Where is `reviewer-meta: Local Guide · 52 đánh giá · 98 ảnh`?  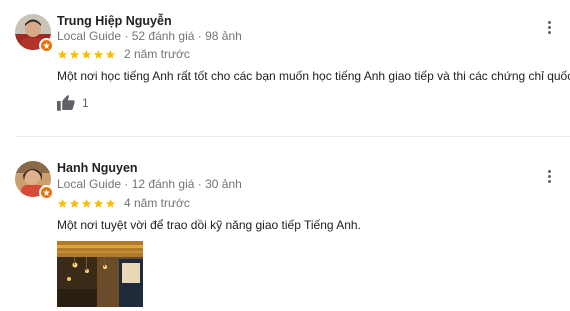
reviewer-meta: Local Guide · 52 đánh giá · 98 ảnh is located at coordinates (149, 36).